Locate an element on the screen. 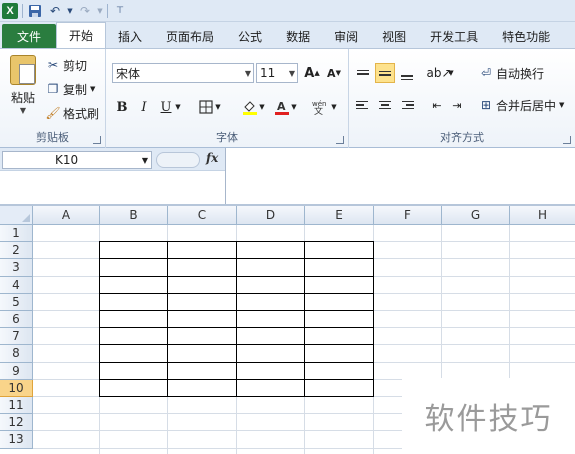 Image resolution: width=575 pixels, height=454 pixels. merge-center-button: ⊞ 合并后居中 ▼ is located at coordinates (521, 105).